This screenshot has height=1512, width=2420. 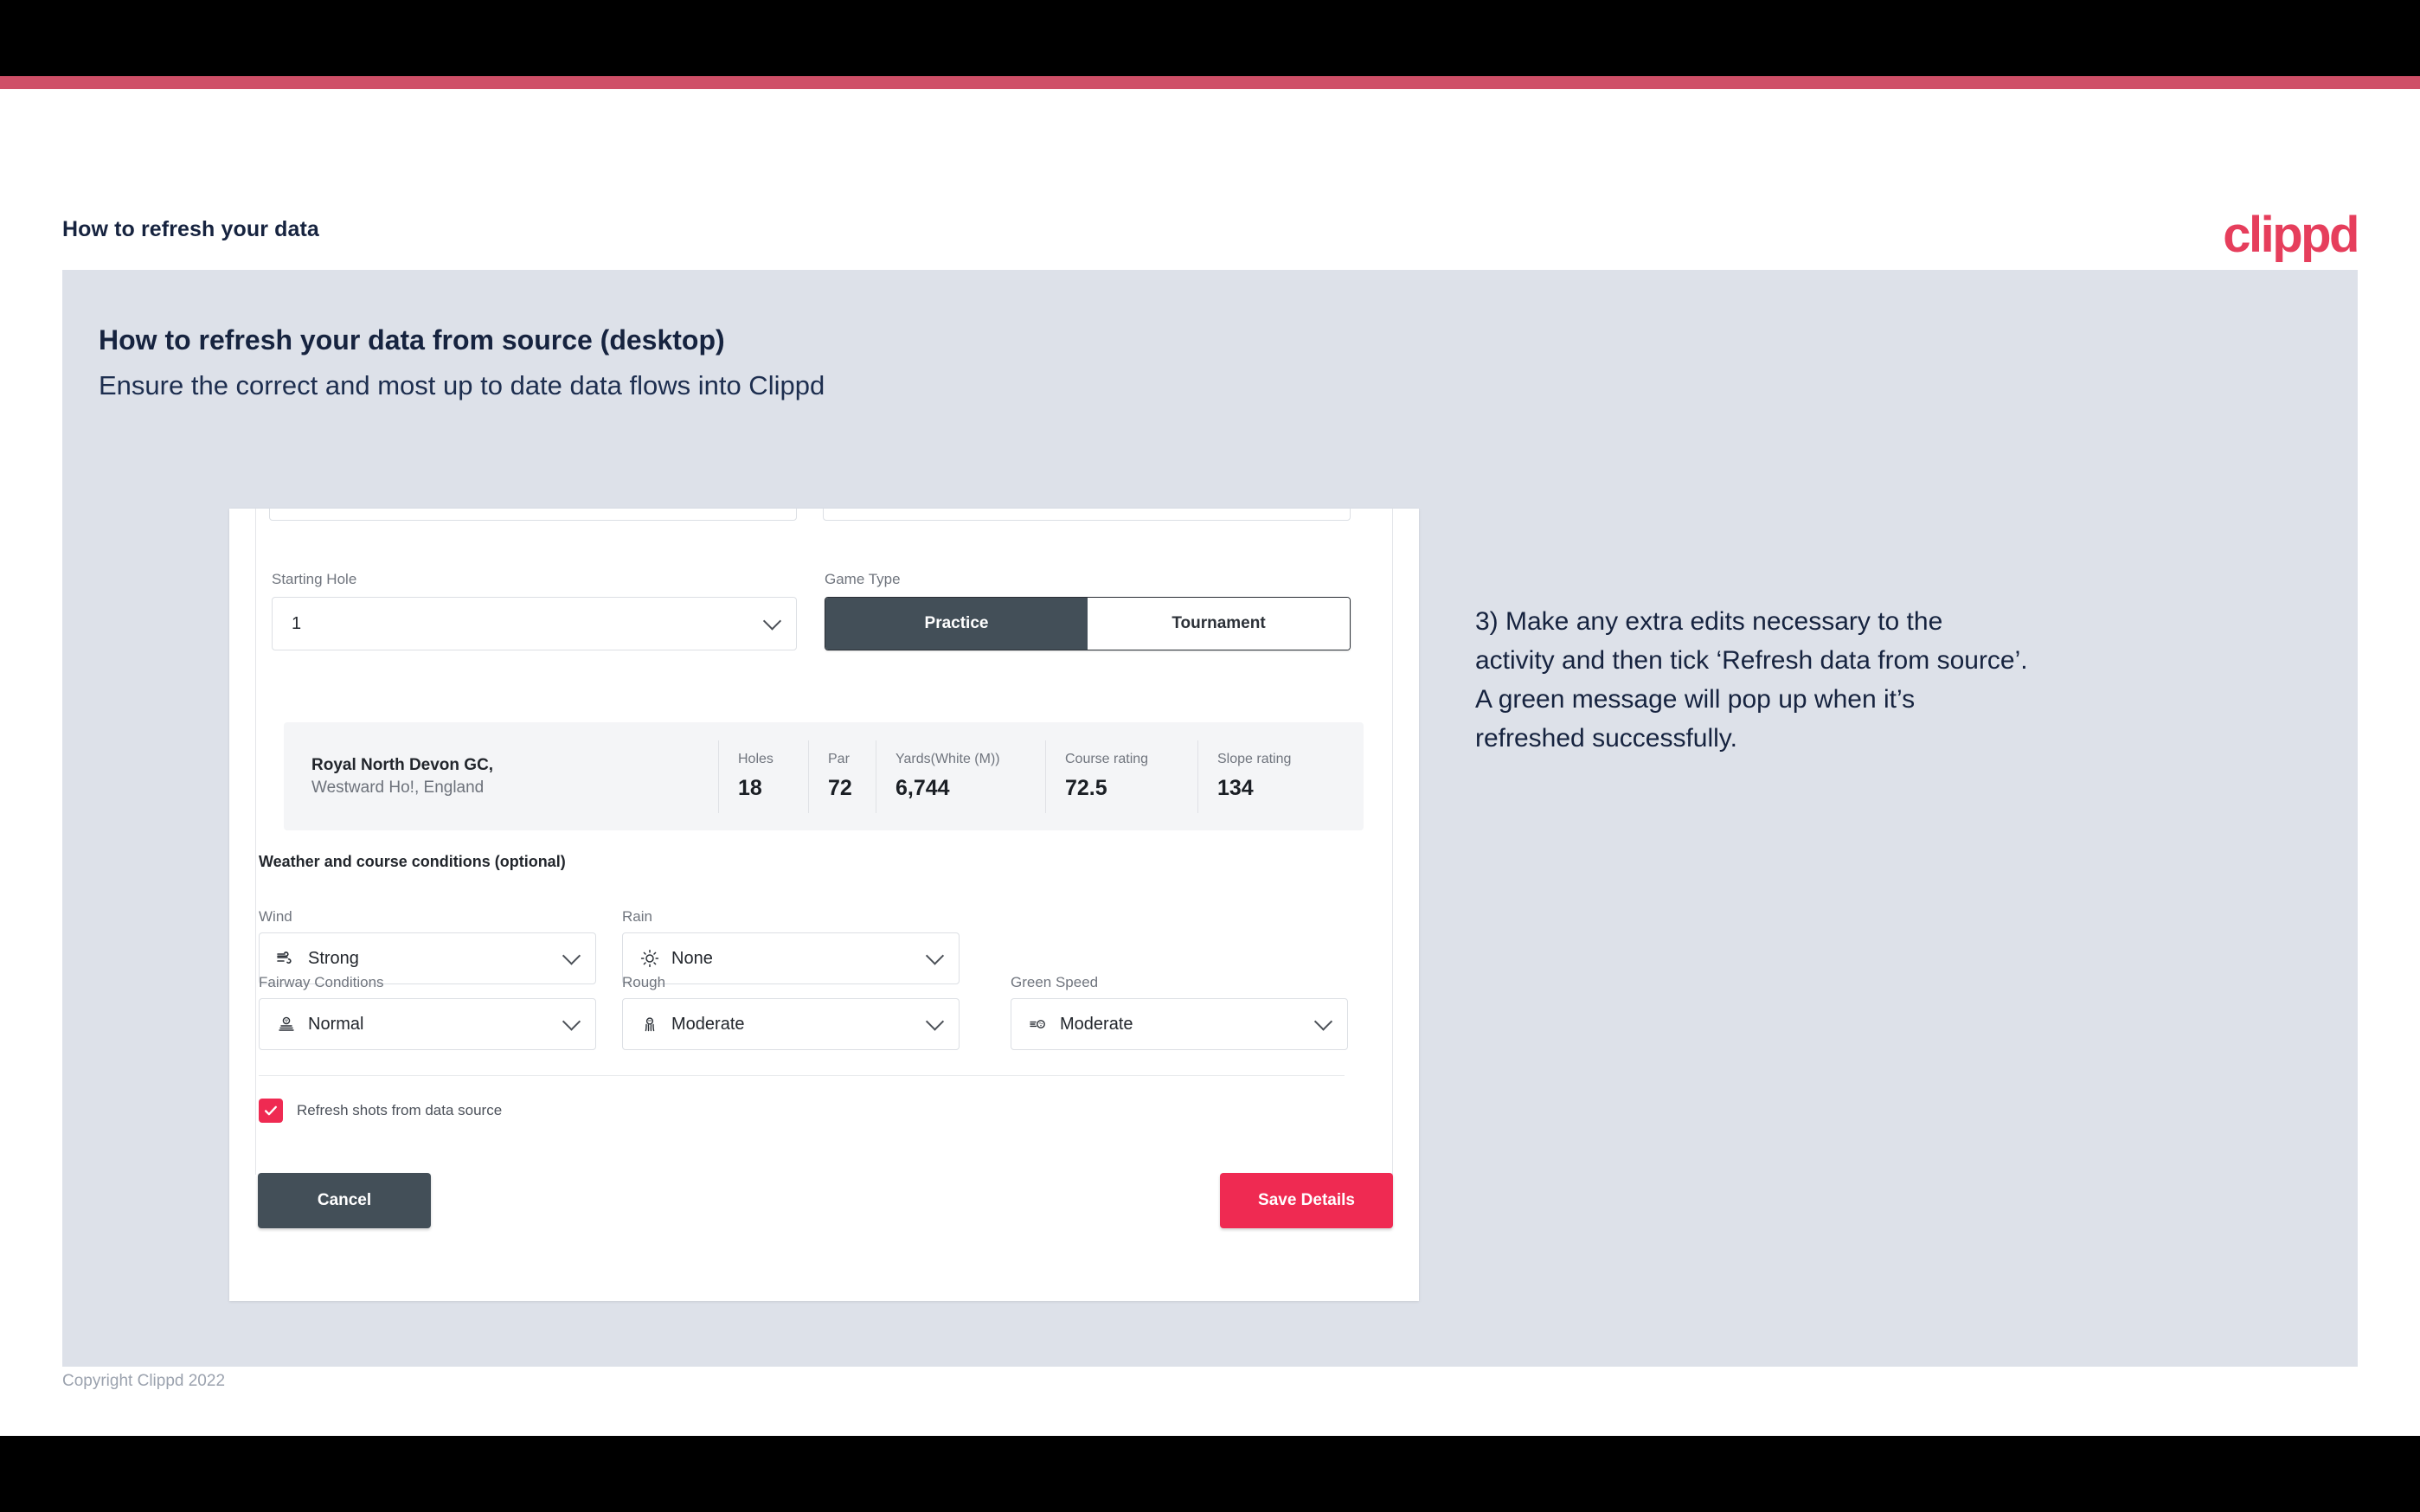 I want to click on course-stat-label: Slope rating, so click(x=1254, y=759).